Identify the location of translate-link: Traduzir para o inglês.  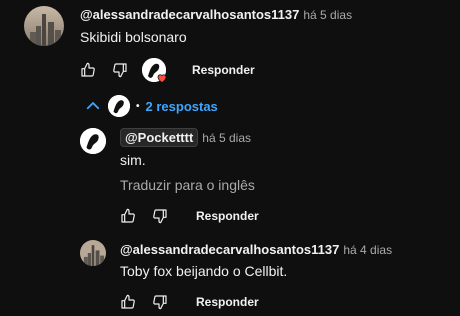
(187, 185).